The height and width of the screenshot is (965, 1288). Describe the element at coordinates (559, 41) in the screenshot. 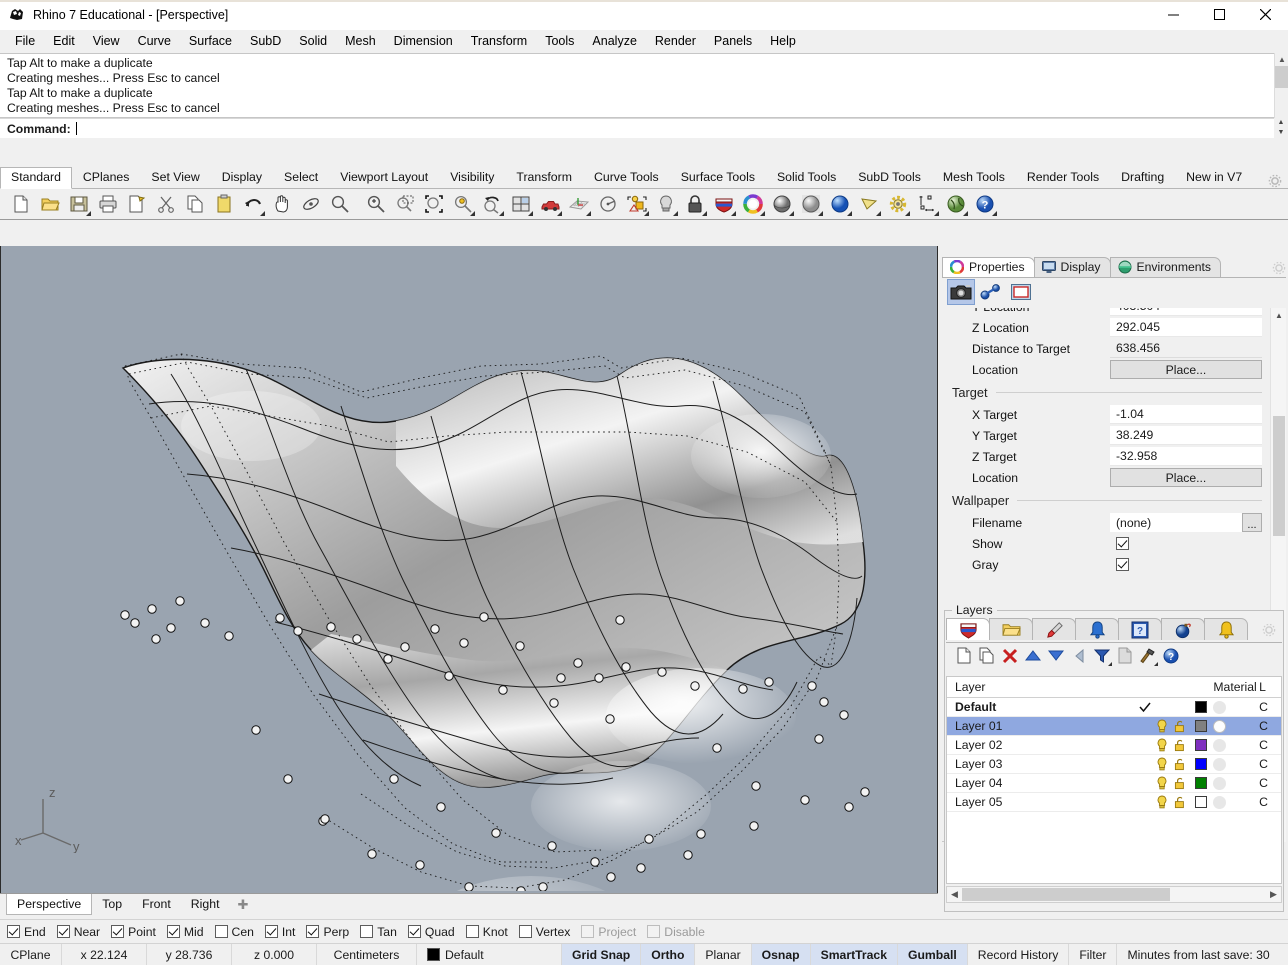

I see `menu-tools: Tools` at that location.